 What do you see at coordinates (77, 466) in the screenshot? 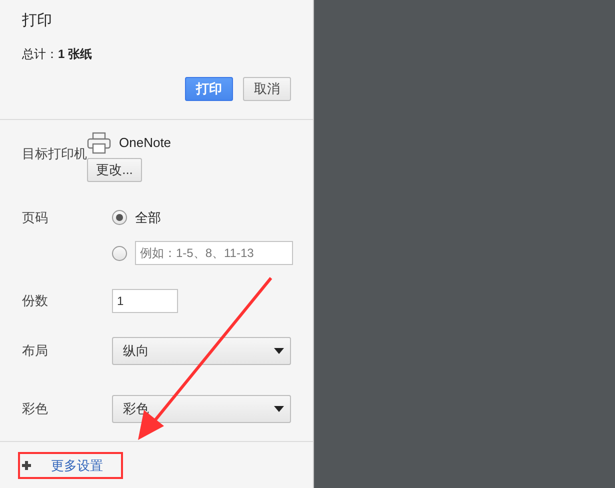
I see `more-settings-link: 更多设置` at bounding box center [77, 466].